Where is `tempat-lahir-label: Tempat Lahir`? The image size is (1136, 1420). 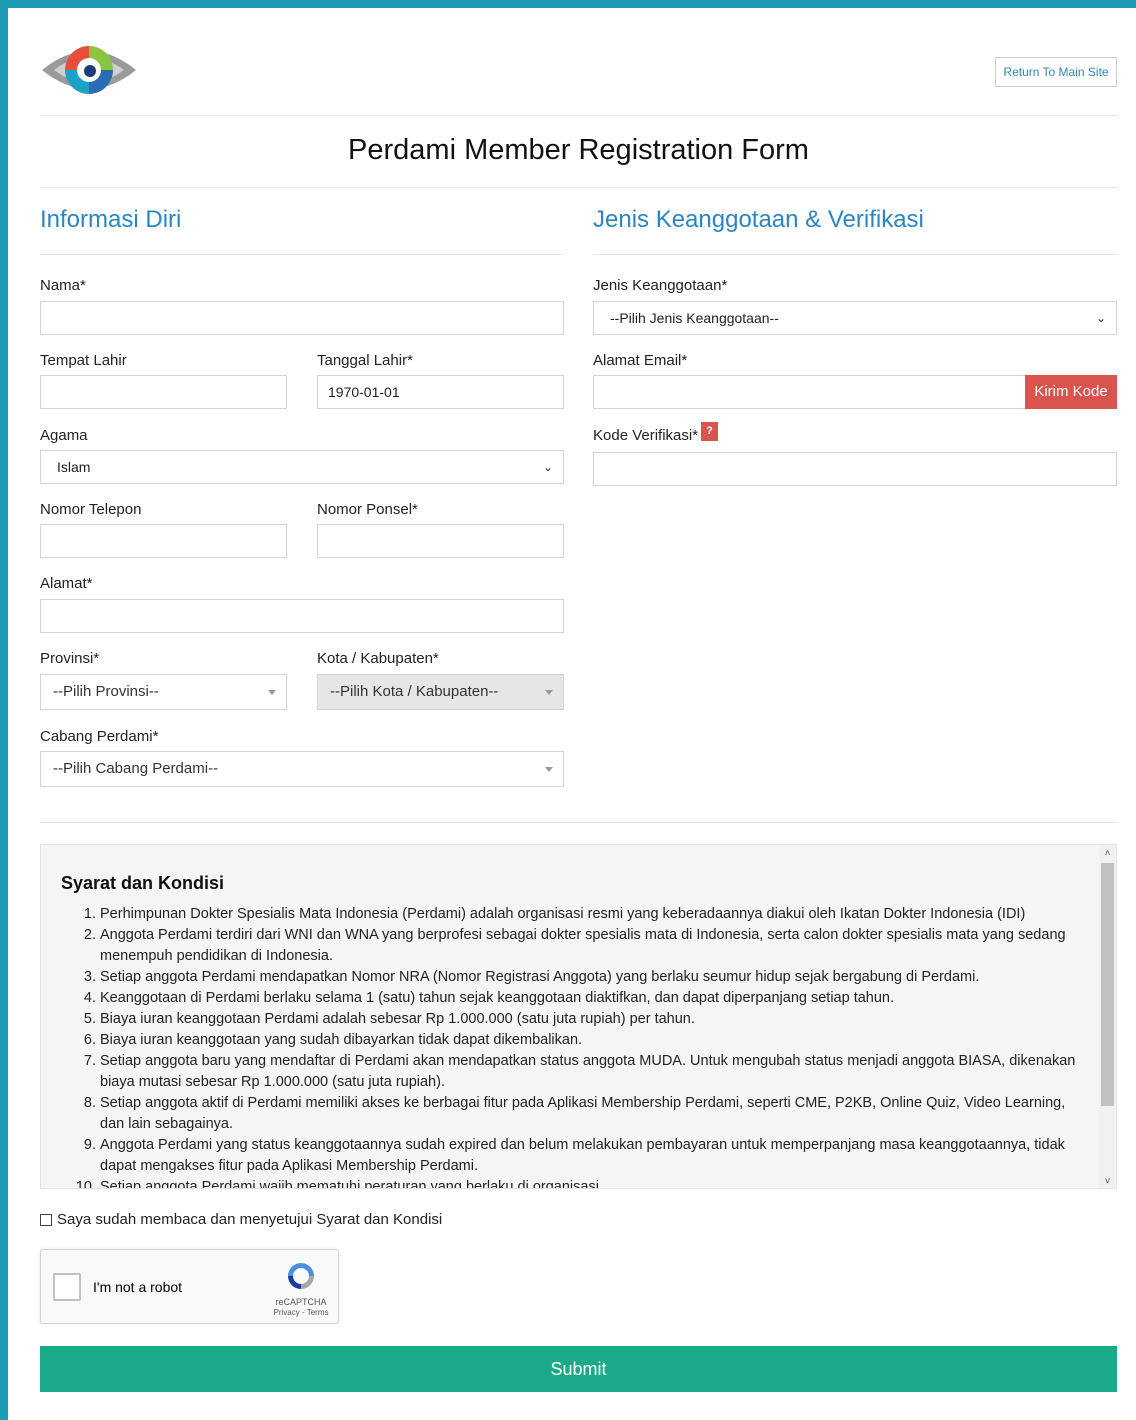 tempat-lahir-label: Tempat Lahir is located at coordinates (83, 360).